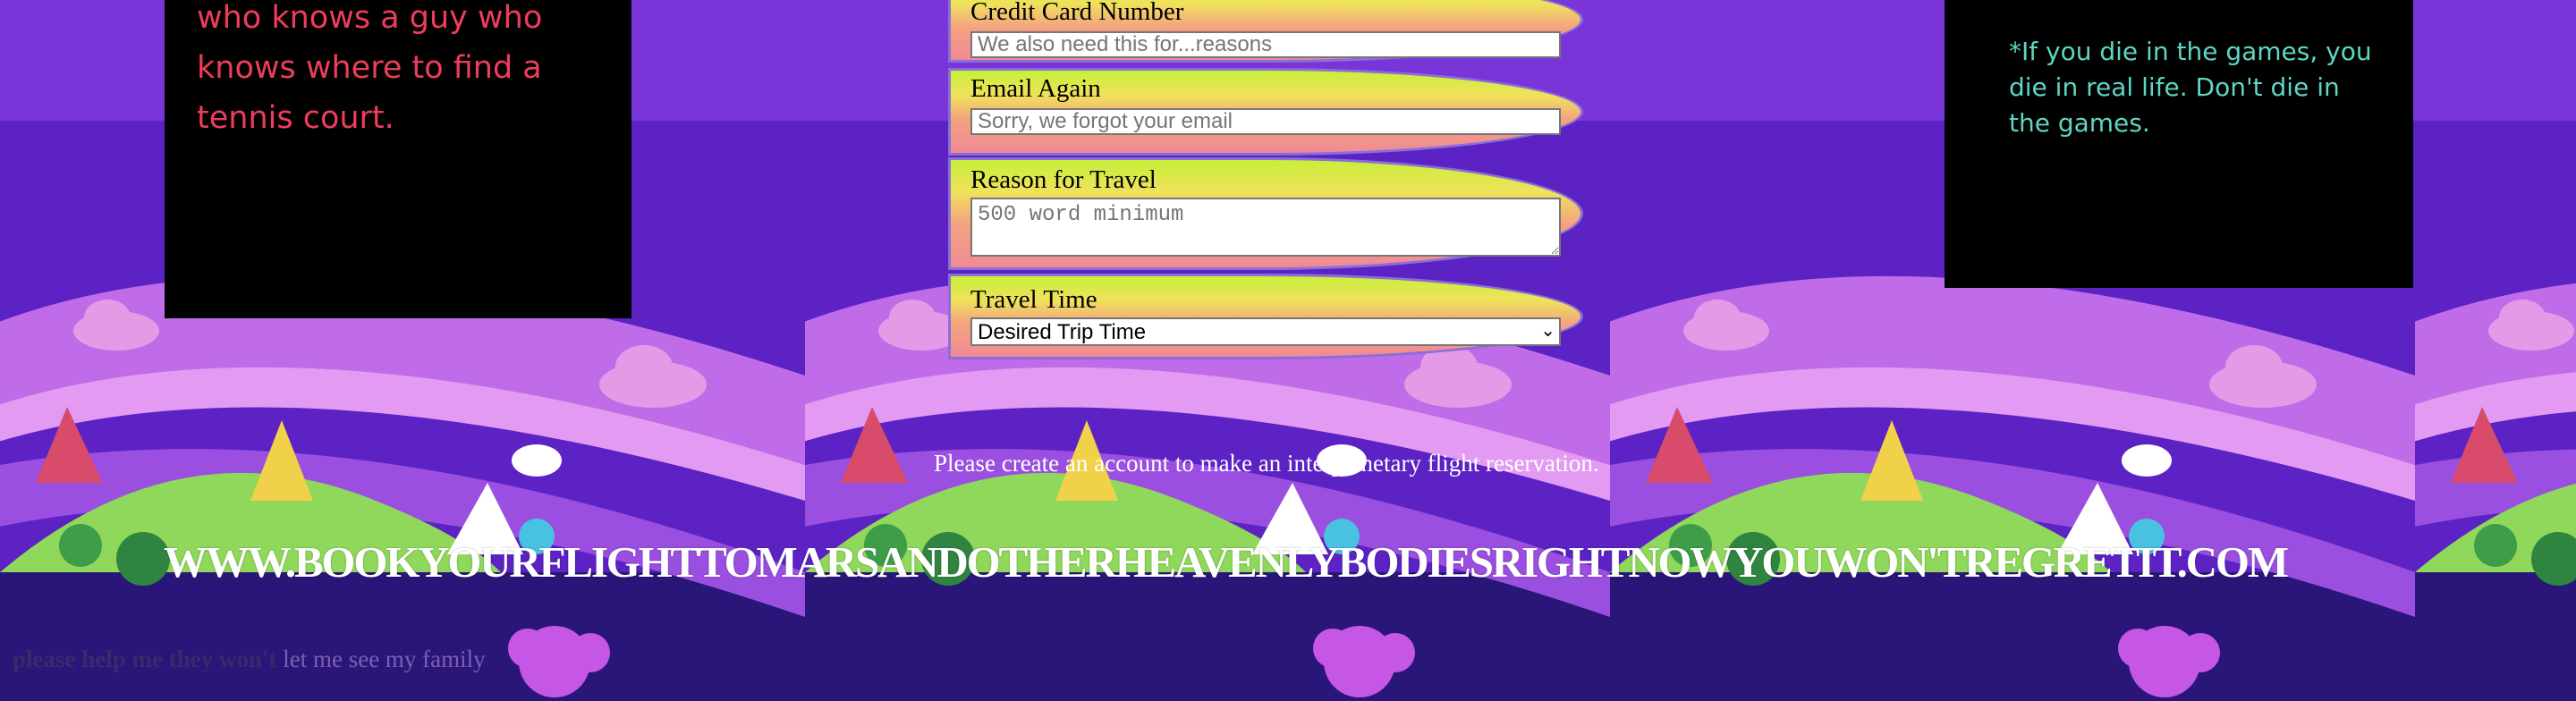 The image size is (2576, 701). Describe the element at coordinates (384, 659) in the screenshot. I see `footer-faint: let me see my family` at that location.